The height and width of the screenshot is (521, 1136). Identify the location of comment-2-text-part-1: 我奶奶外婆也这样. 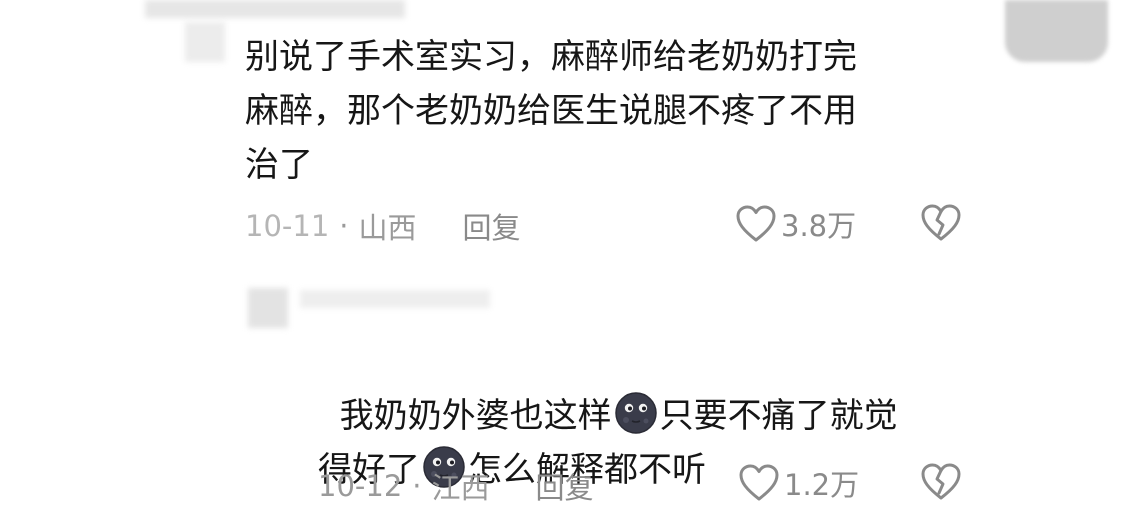
(475, 416).